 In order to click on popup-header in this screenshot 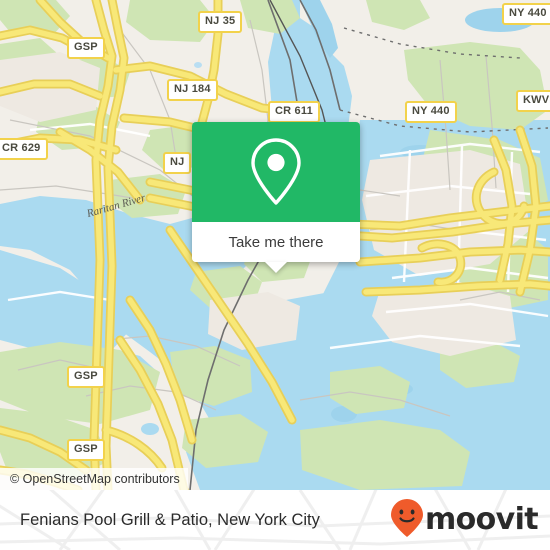, I will do `click(276, 172)`.